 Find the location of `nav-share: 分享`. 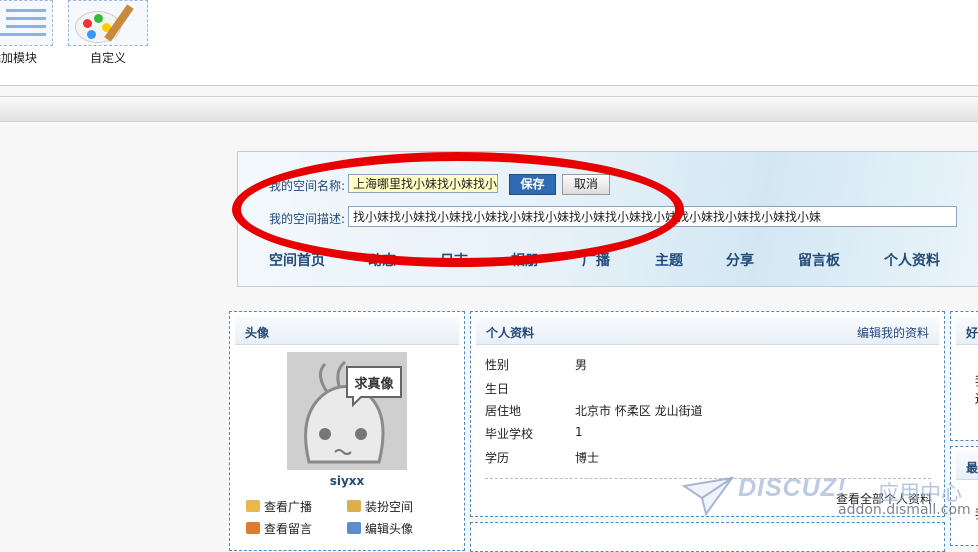

nav-share: 分享 is located at coordinates (740, 260).